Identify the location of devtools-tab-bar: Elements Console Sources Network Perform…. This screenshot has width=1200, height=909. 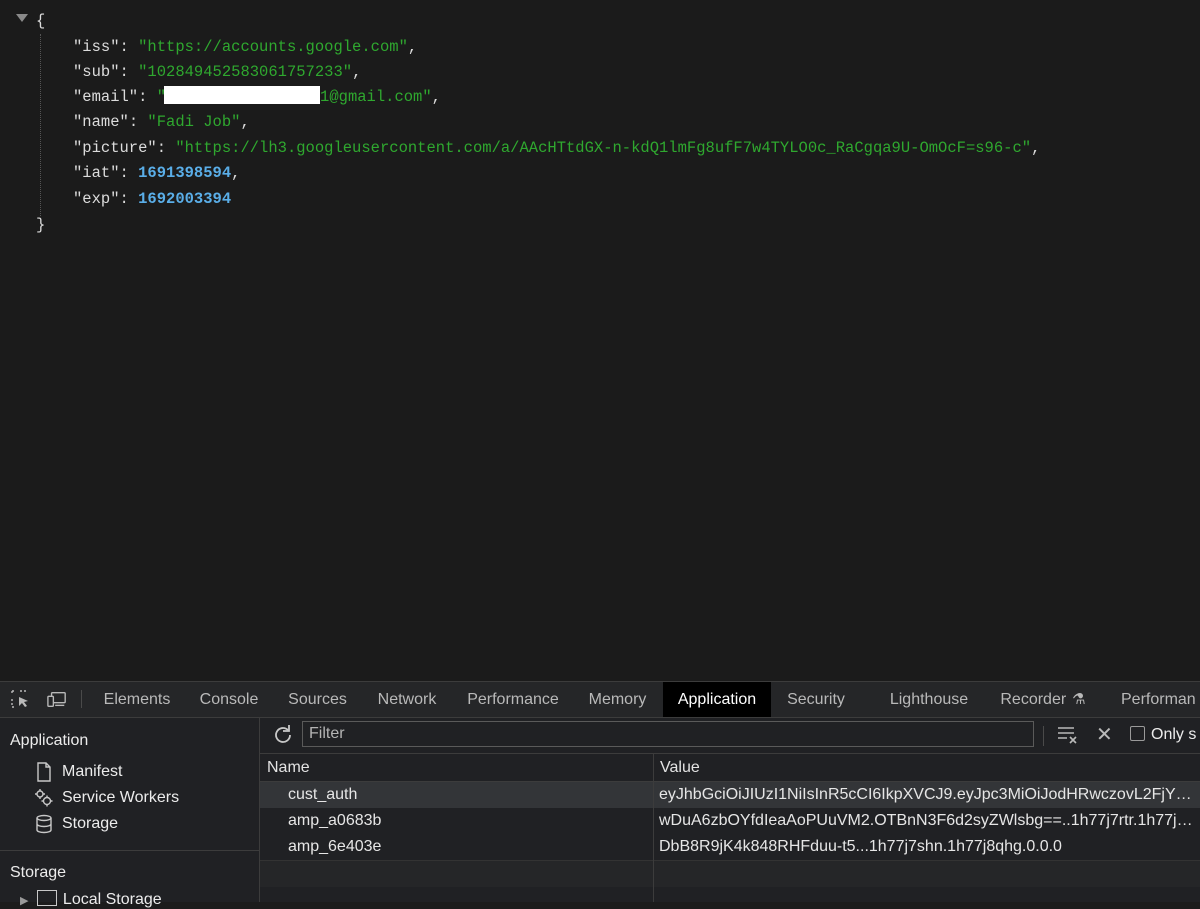
(600, 700).